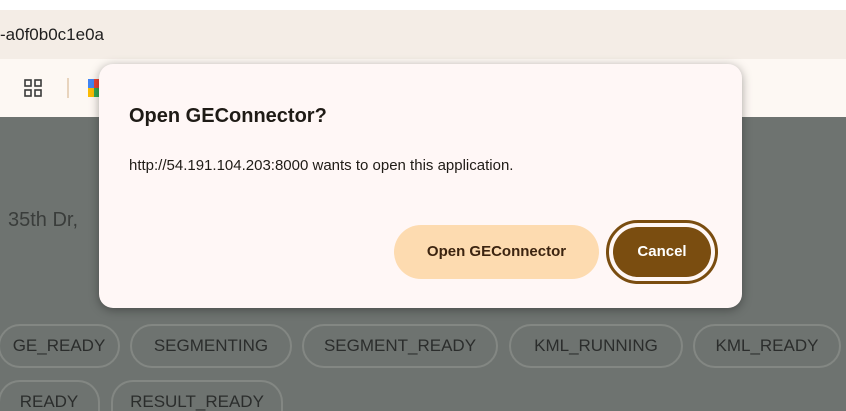 This screenshot has height=411, width=846. Describe the element at coordinates (50, 395) in the screenshot. I see `status-chip-ready: READY` at that location.